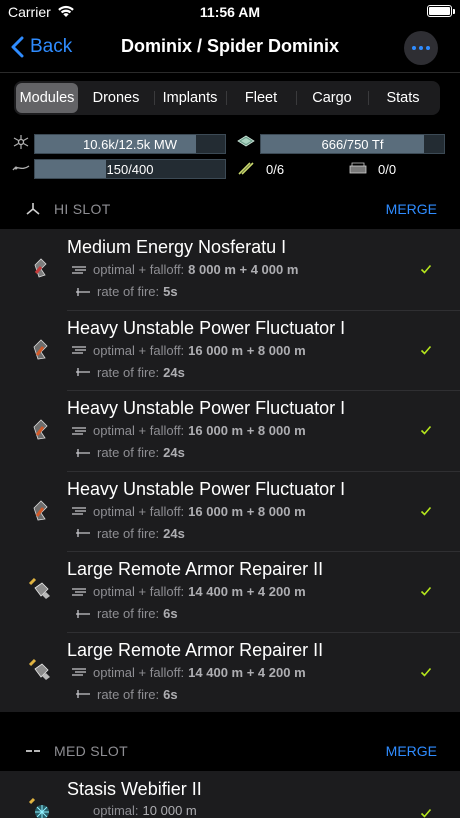  I want to click on cpu-value: 666/750 Tf, so click(352, 144).